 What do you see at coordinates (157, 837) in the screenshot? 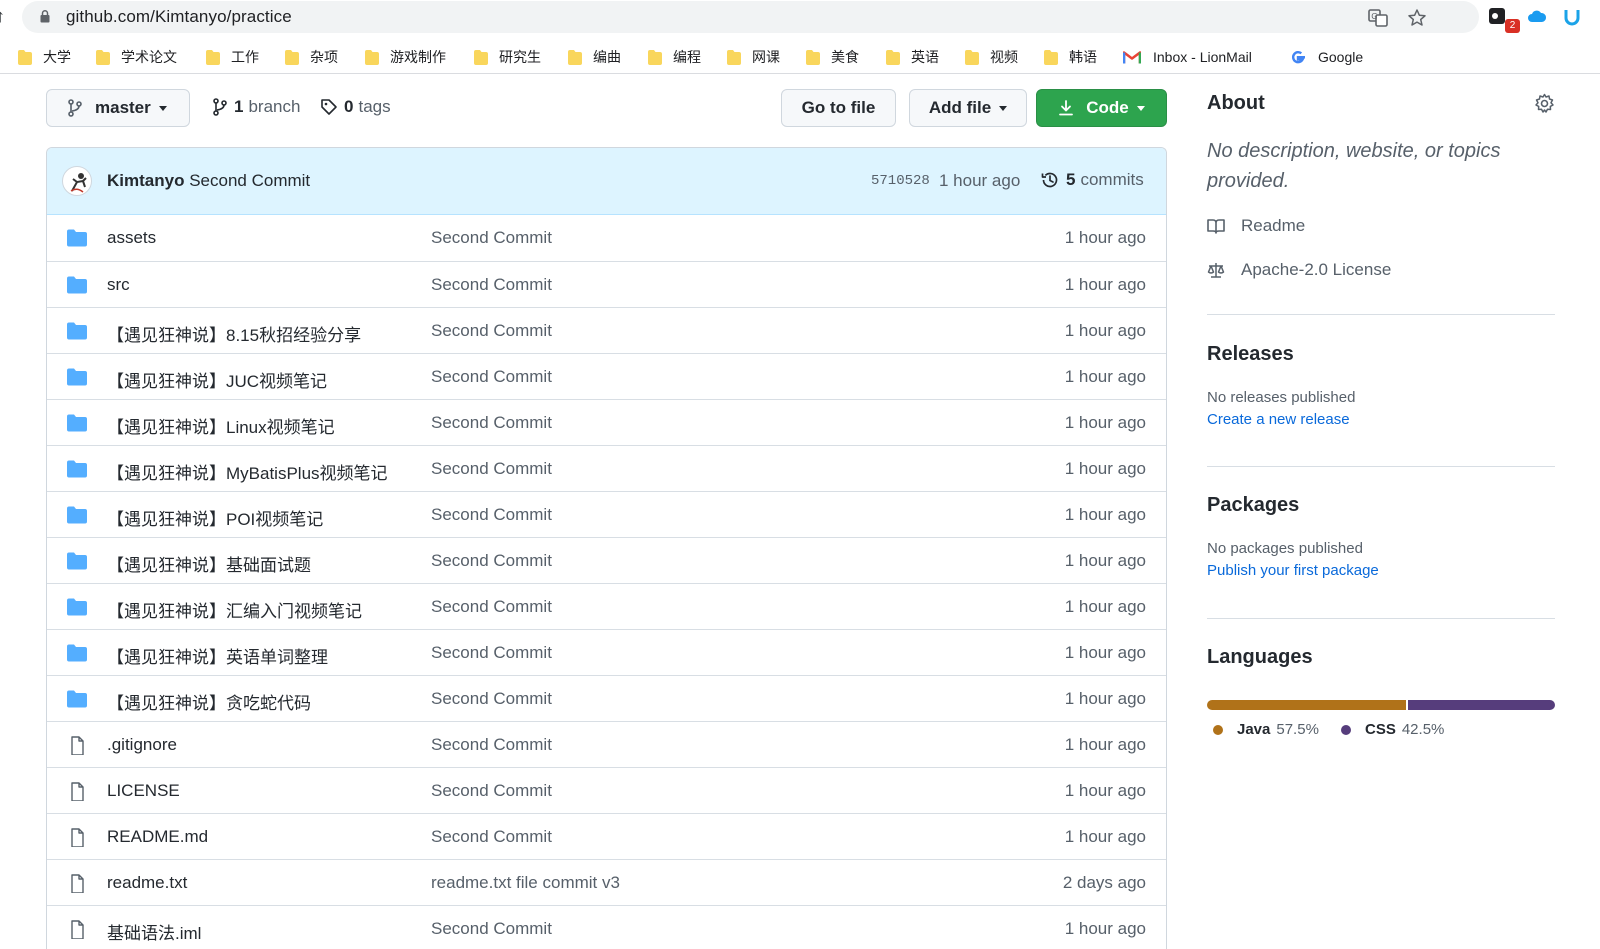
I see `file-name: README.md` at bounding box center [157, 837].